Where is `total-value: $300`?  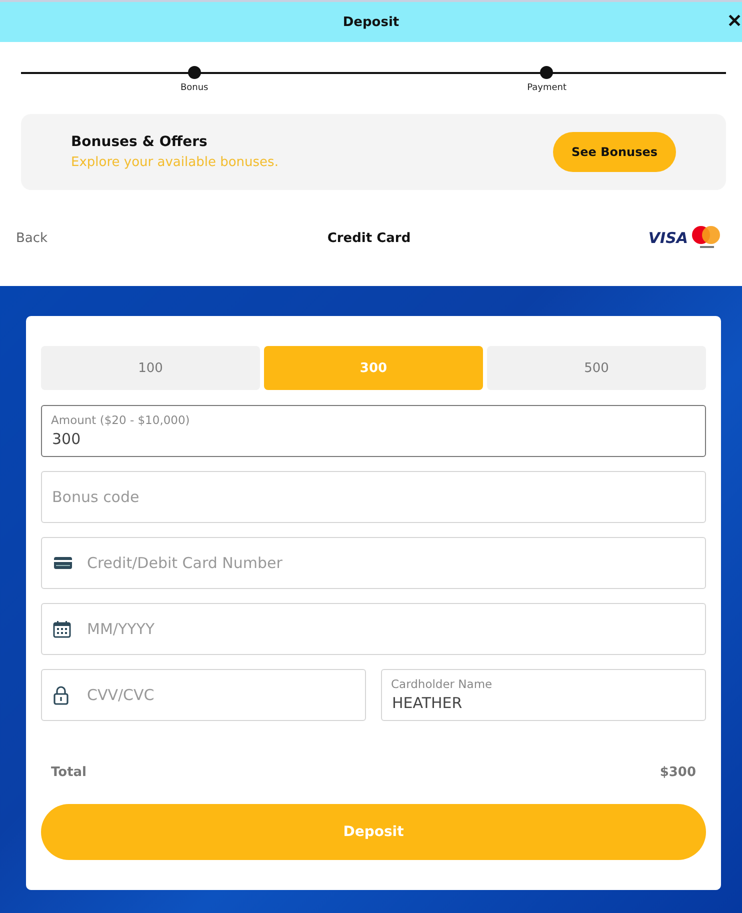 total-value: $300 is located at coordinates (678, 772).